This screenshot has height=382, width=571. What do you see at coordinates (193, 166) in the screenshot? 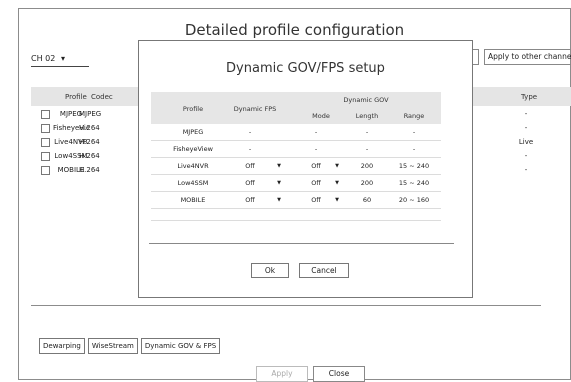
I see `row-profile: Live4NVR` at bounding box center [193, 166].